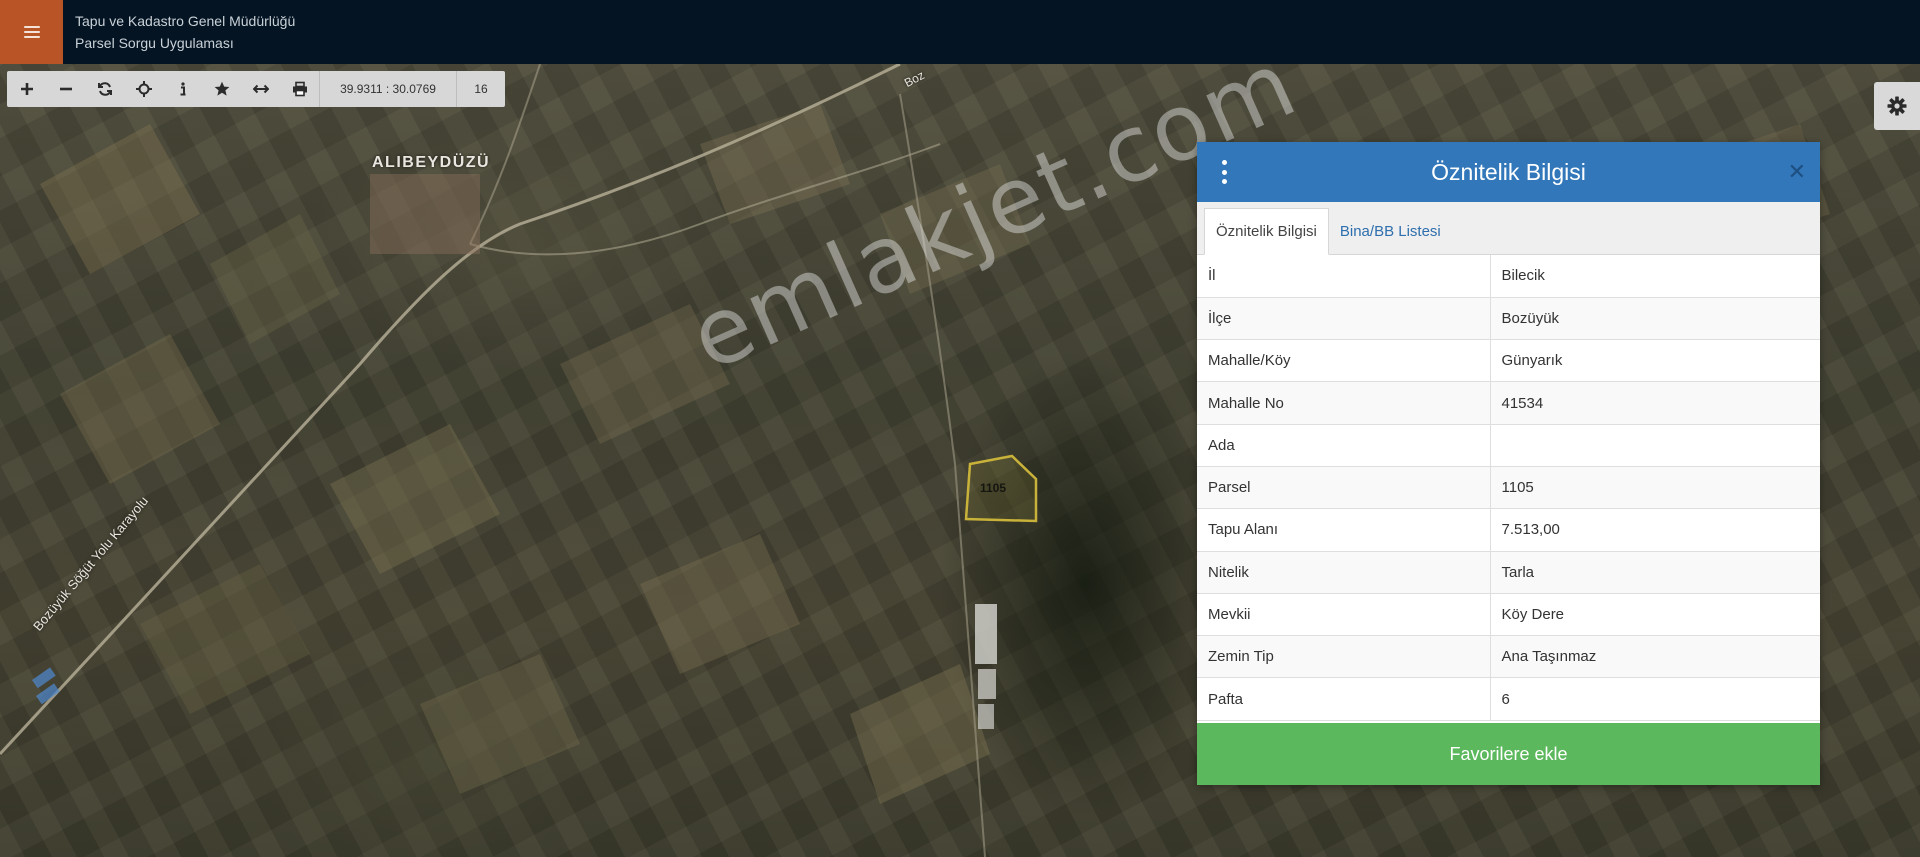 This screenshot has width=1920, height=857. I want to click on table-row: Tapu Alanı 7.513,00, so click(1508, 530).